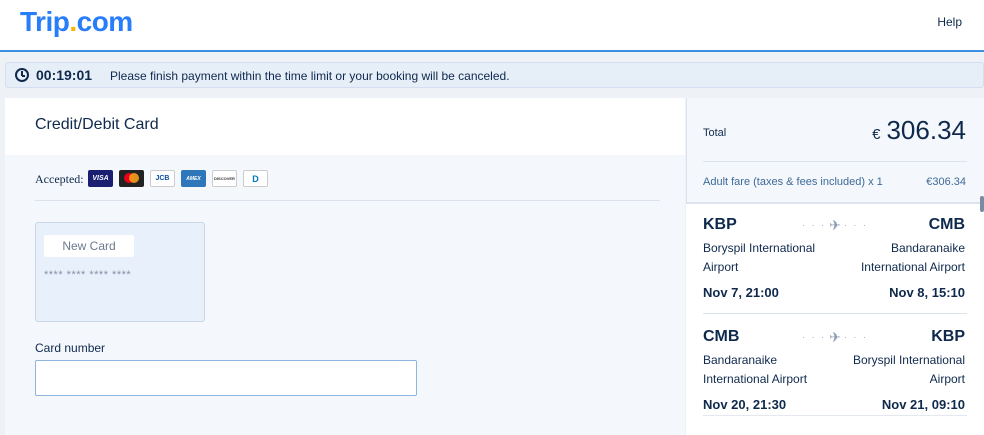 This screenshot has width=984, height=435. Describe the element at coordinates (97, 124) in the screenshot. I see `payment-method-title: Credit/Debit Card` at that location.